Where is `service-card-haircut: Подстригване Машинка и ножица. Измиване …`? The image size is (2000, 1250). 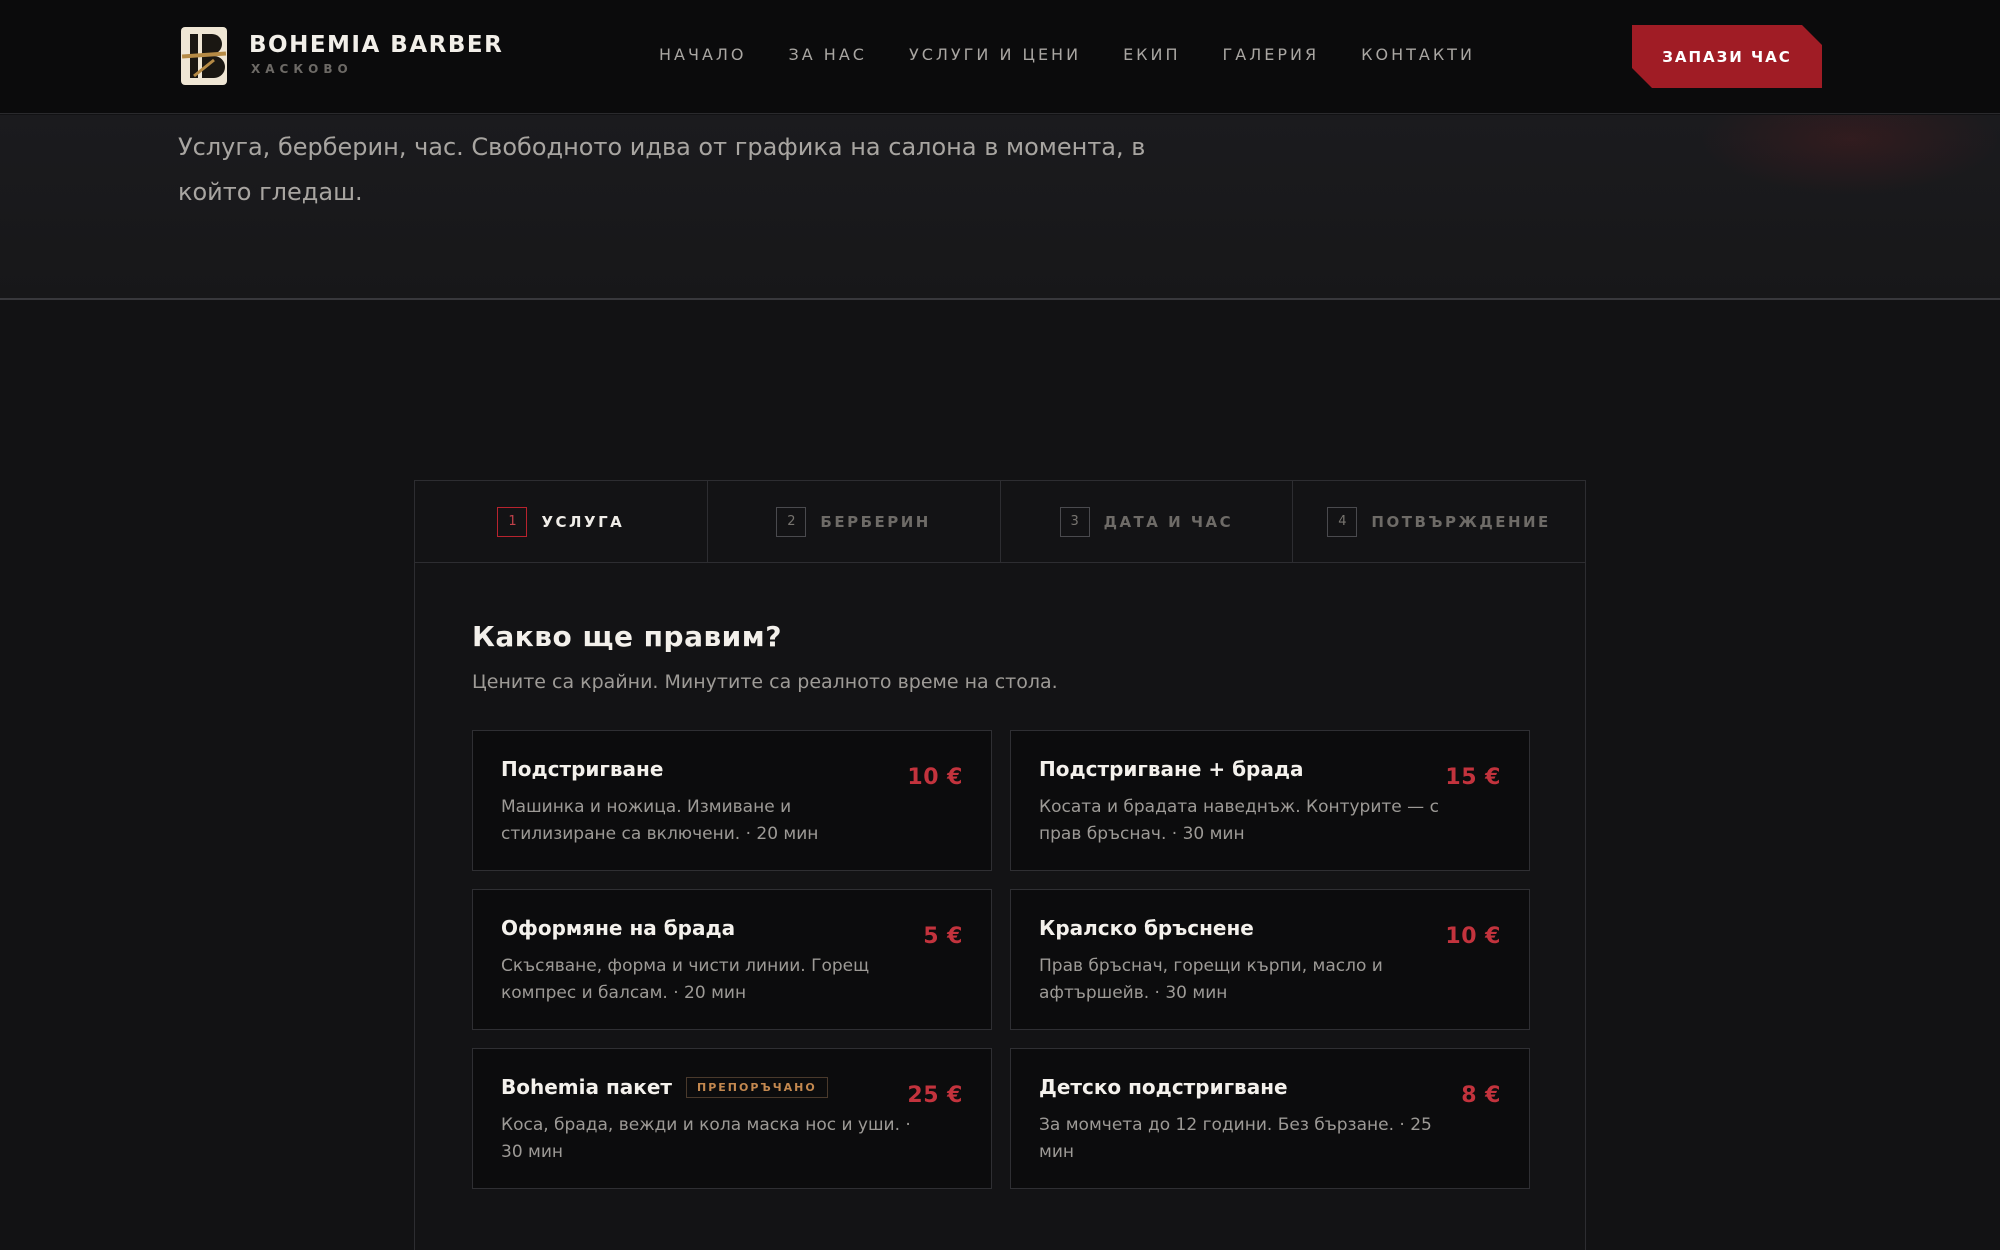
service-card-haircut: Подстригване Машинка и ножица. Измиване … is located at coordinates (732, 800).